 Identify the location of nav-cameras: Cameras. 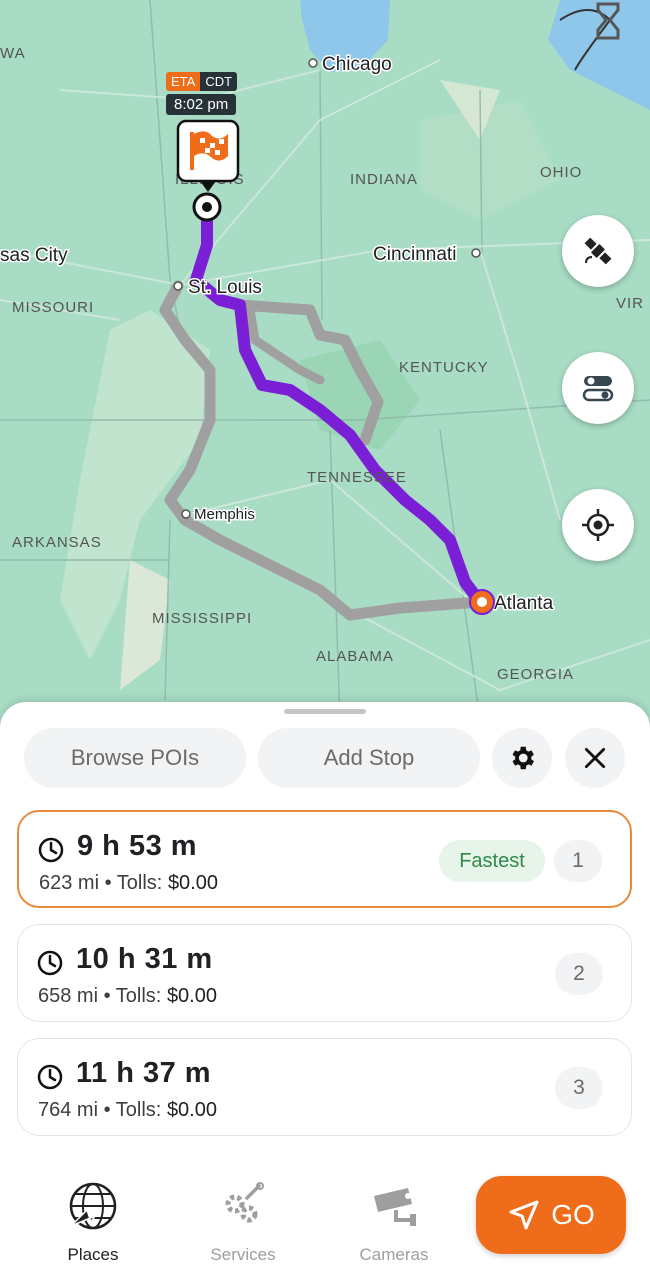
(394, 1222).